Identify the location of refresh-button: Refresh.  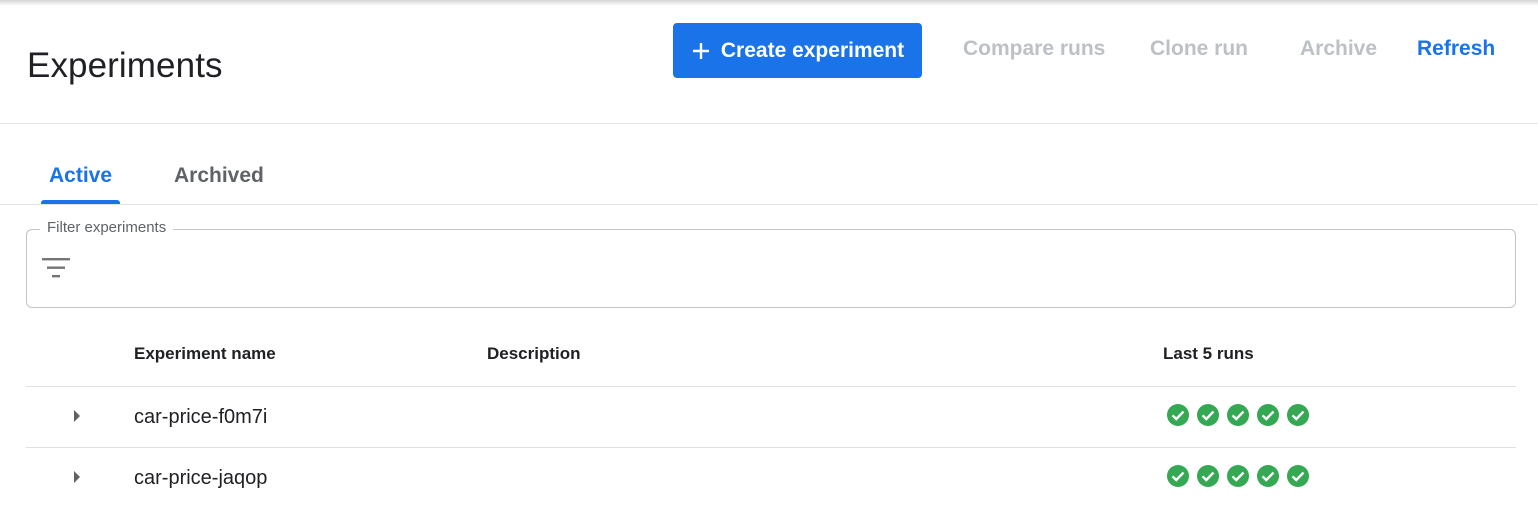
(1456, 49).